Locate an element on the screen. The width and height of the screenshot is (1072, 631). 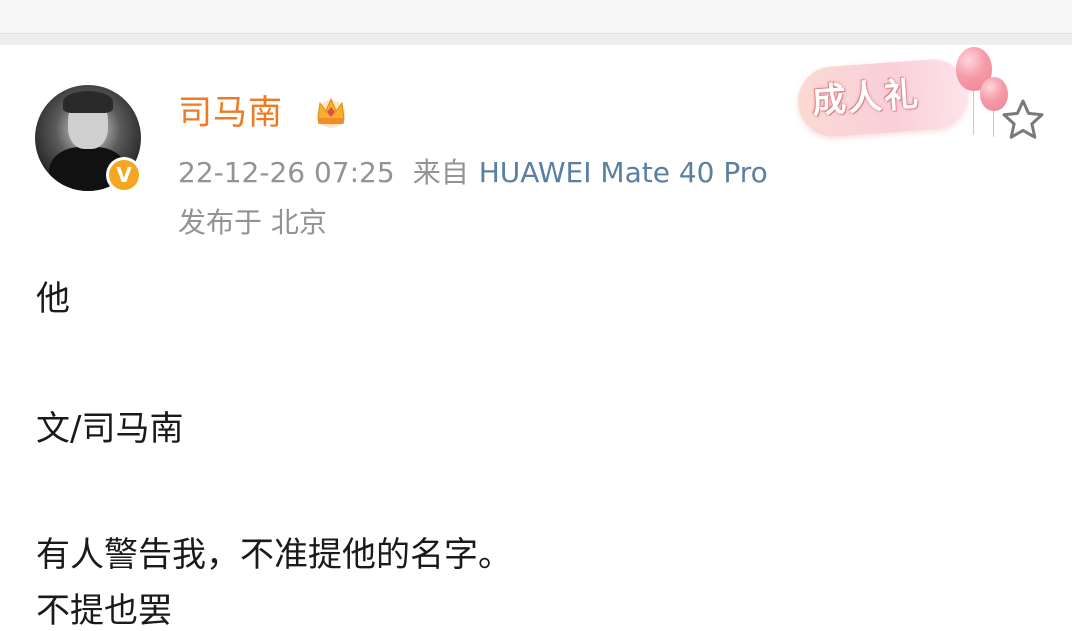
divider is located at coordinates (536, 39).